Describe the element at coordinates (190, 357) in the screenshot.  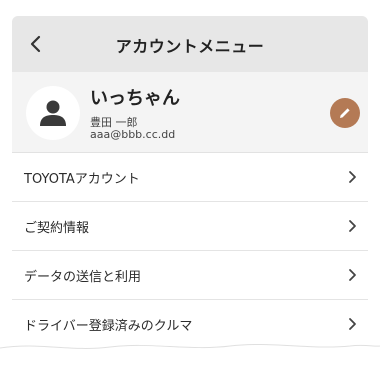
I see `torn-edge-divider` at that location.